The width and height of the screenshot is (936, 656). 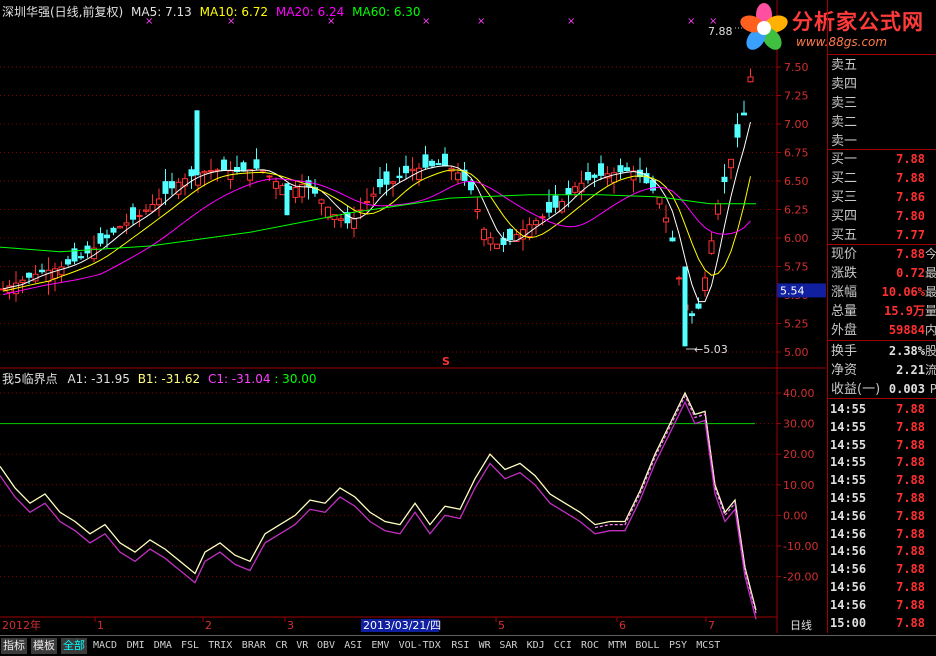 I want to click on tick-row: 15:00 7.88, so click(x=882, y=623).